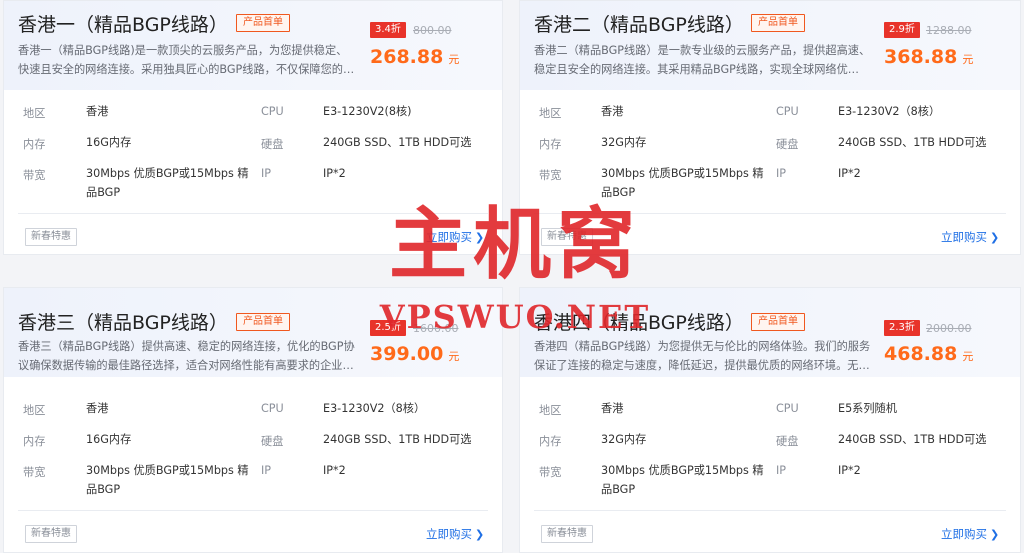 The height and width of the screenshot is (553, 1024). What do you see at coordinates (407, 354) in the screenshot?
I see `price-value: 399.00` at bounding box center [407, 354].